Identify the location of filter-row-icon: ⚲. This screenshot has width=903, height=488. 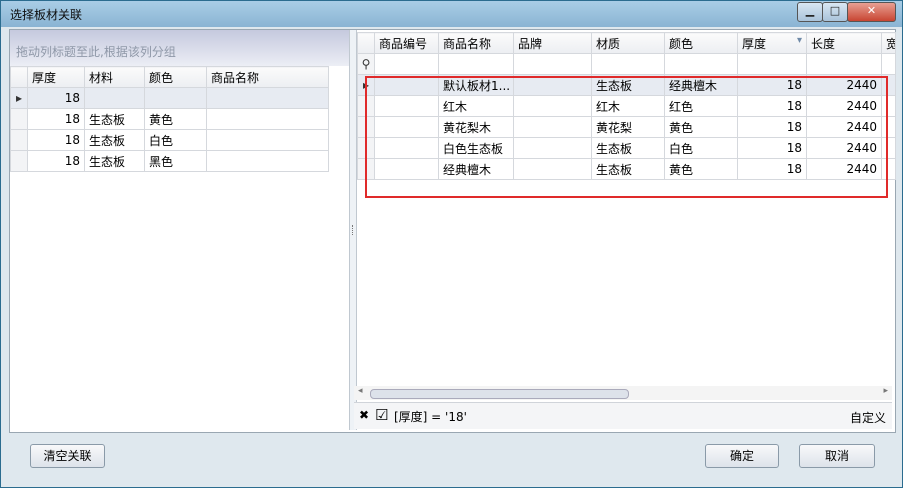
(366, 64).